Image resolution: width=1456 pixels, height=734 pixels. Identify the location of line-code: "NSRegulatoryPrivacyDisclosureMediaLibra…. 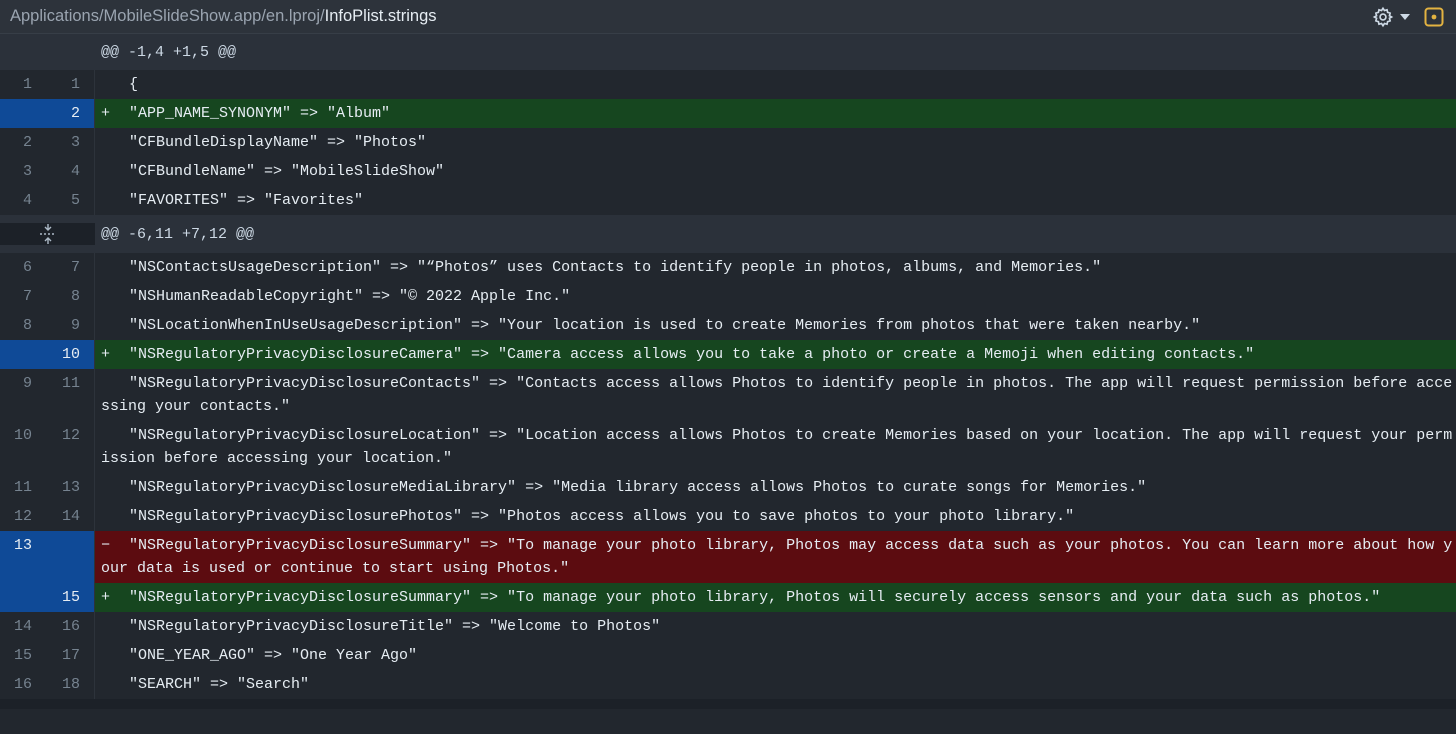
(775, 487).